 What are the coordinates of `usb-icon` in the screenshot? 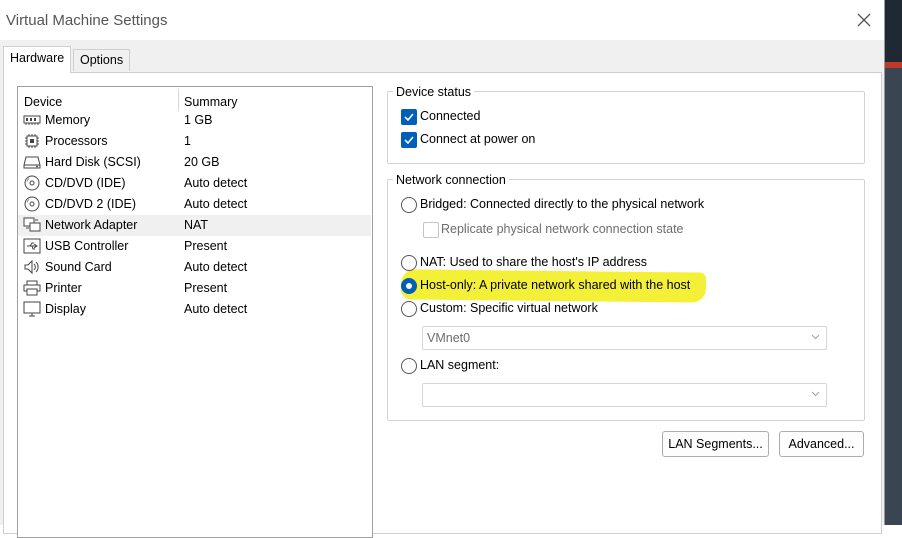 It's located at (32, 246).